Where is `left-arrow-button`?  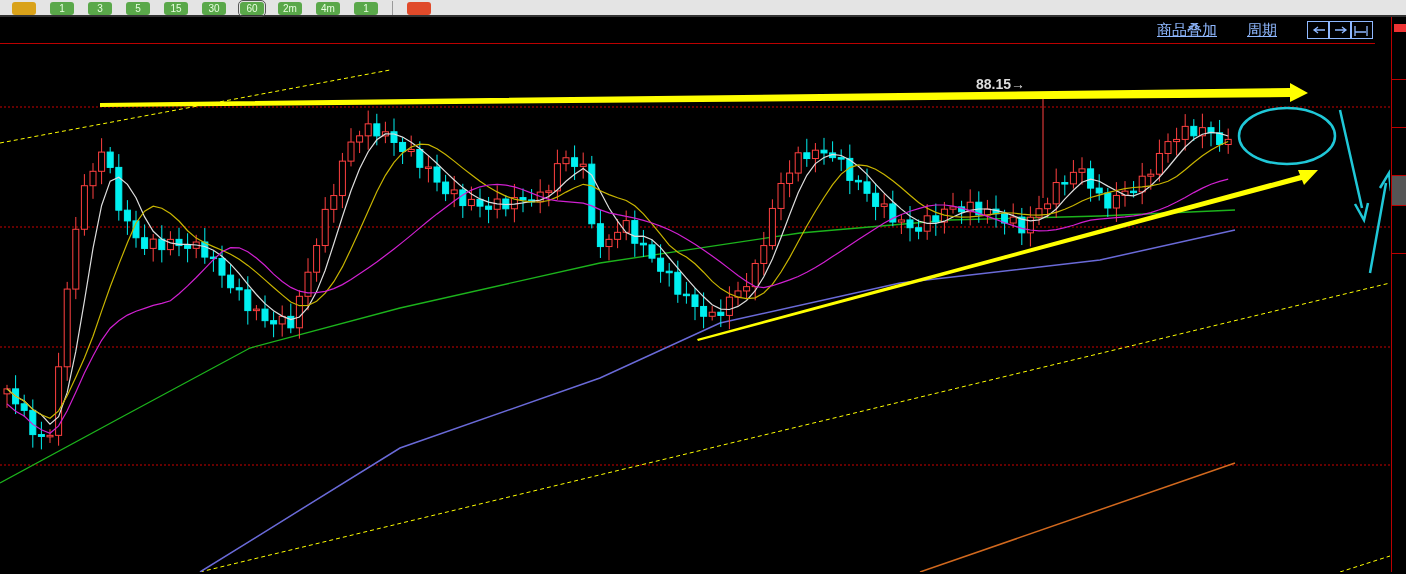
left-arrow-button is located at coordinates (1318, 30).